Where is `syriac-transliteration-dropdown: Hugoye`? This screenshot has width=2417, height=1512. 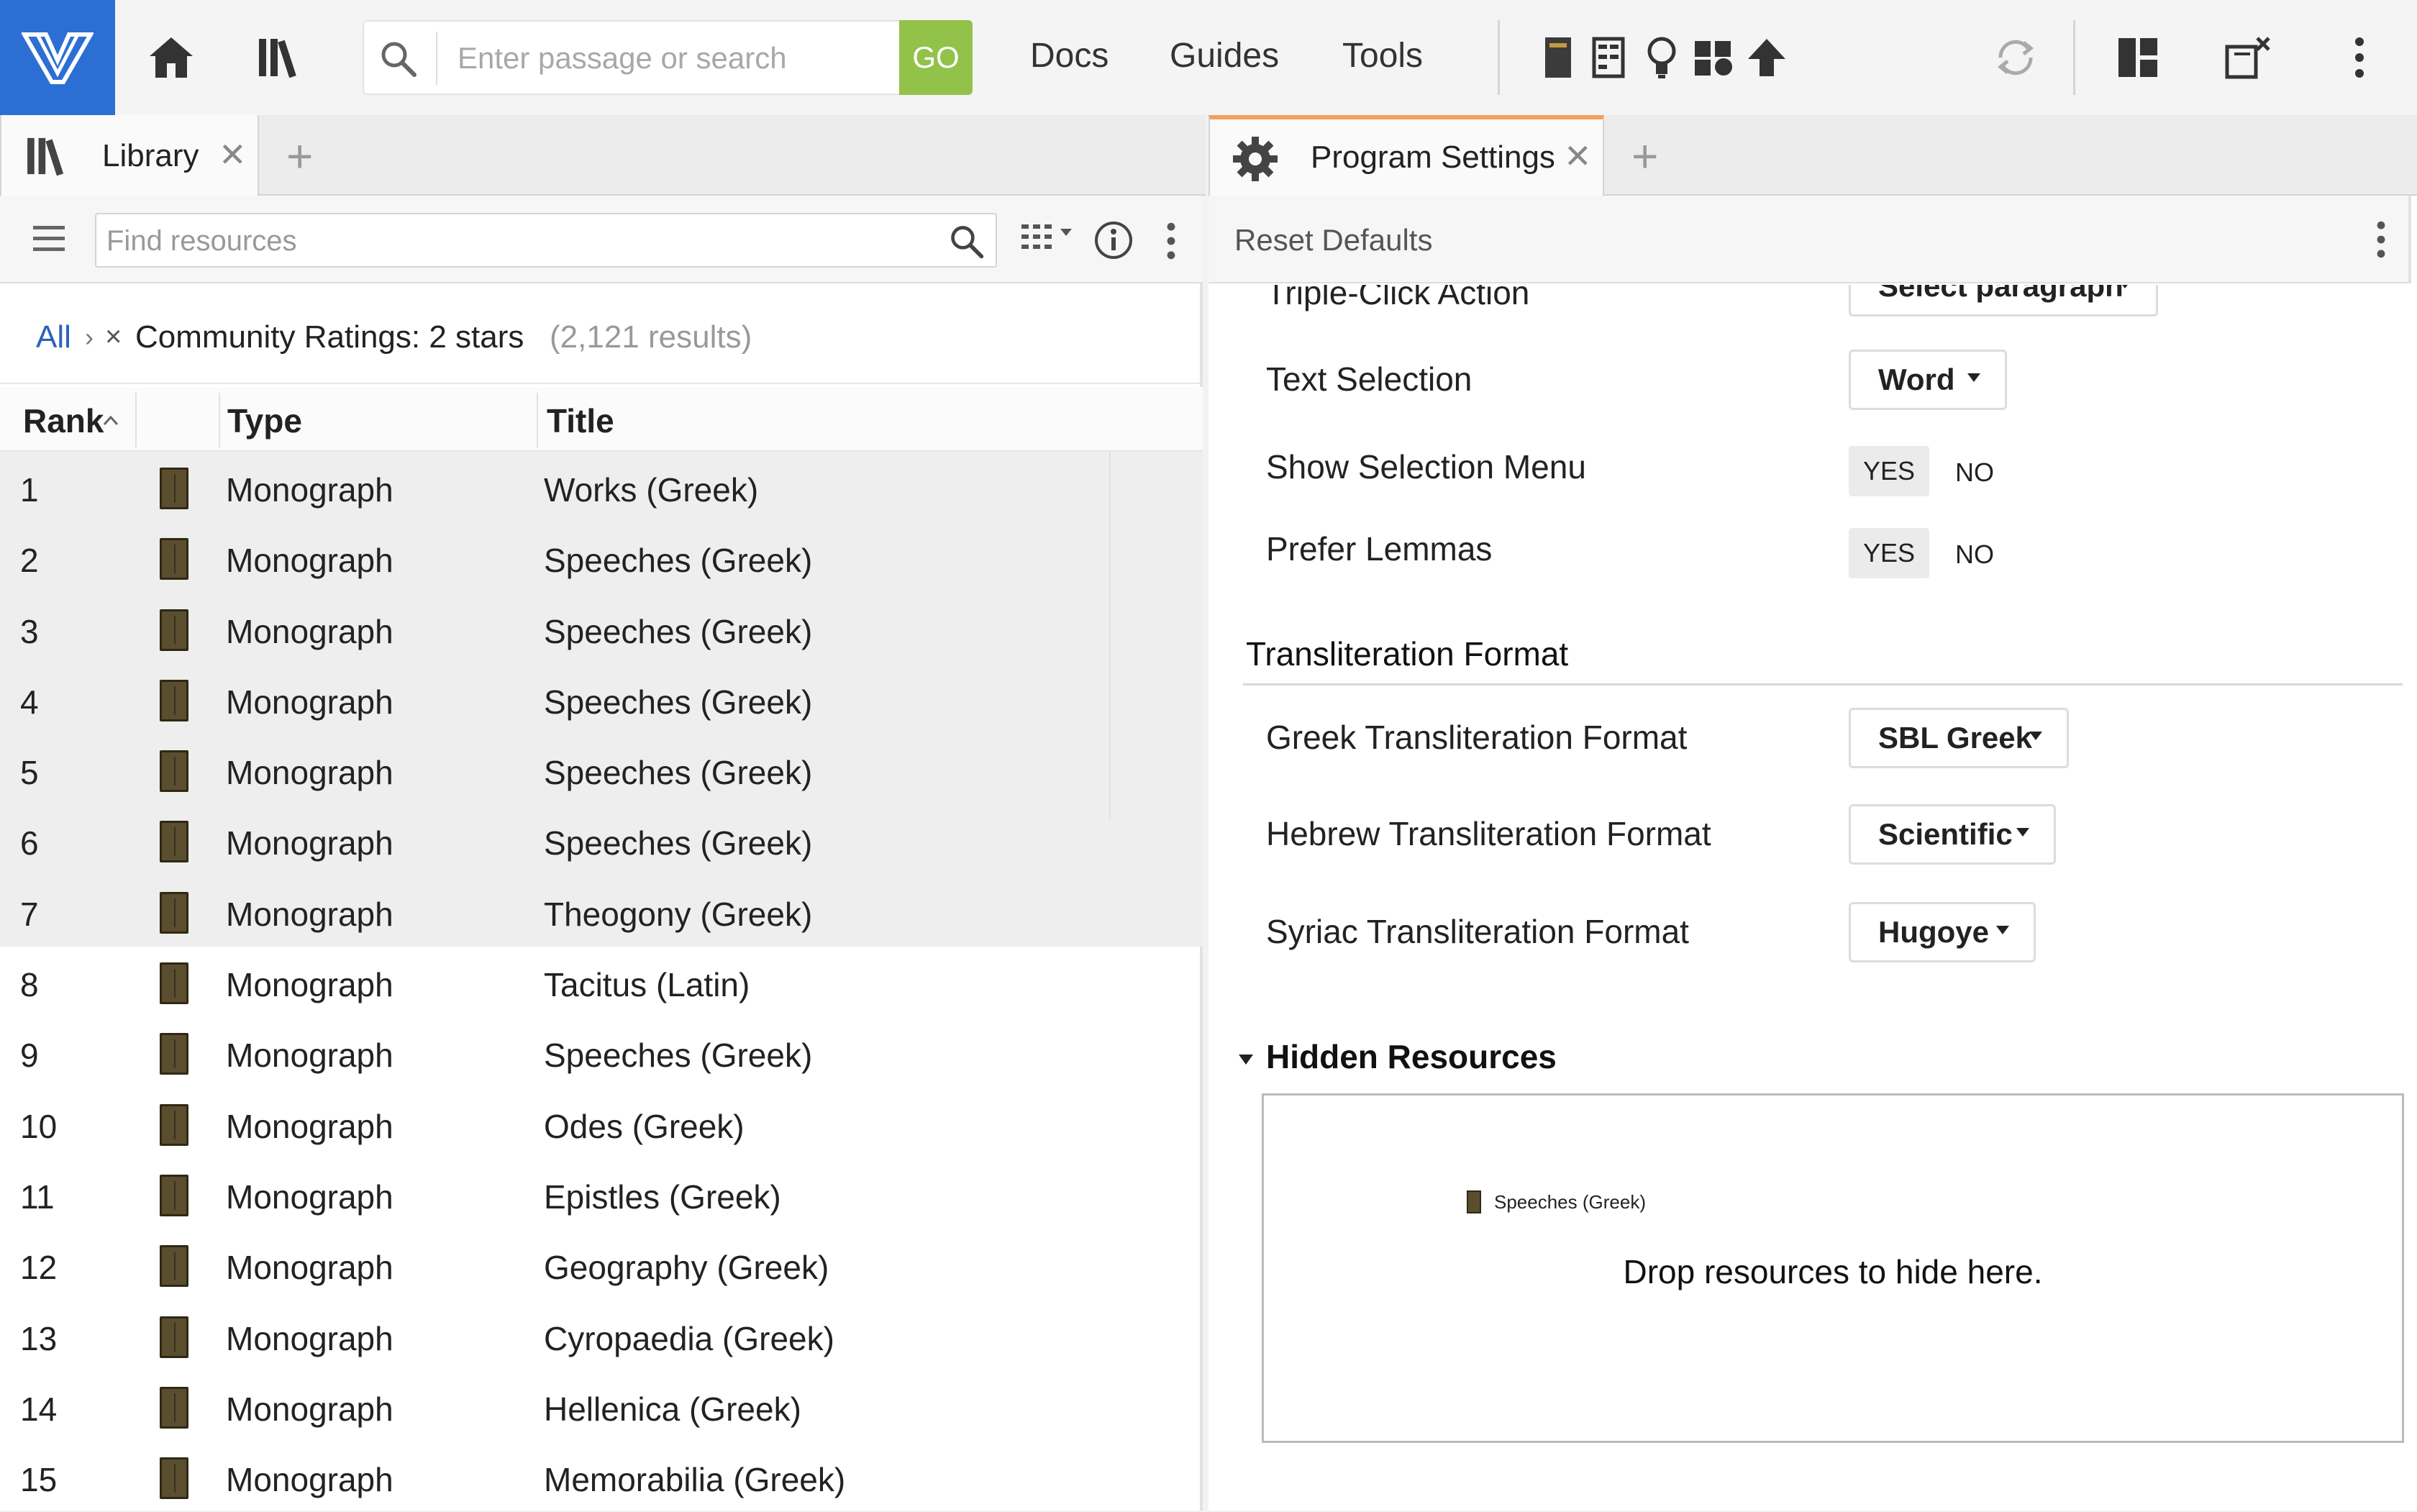 syriac-transliteration-dropdown: Hugoye is located at coordinates (1943, 932).